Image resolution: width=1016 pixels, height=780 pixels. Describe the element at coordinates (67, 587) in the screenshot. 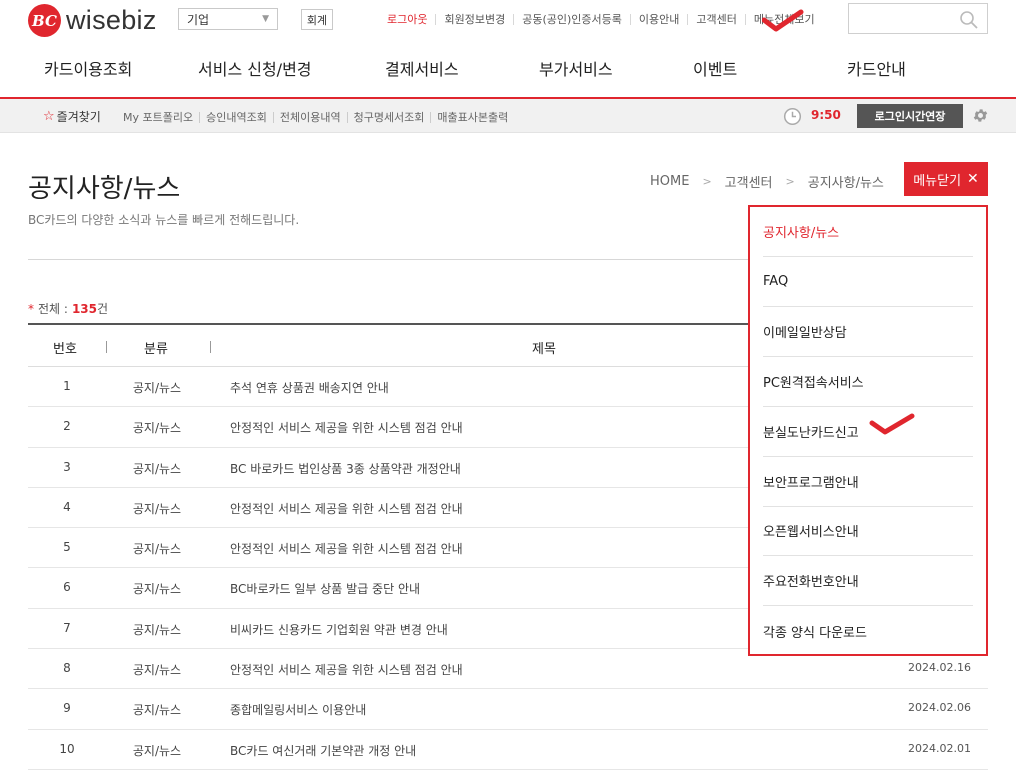

I see `row-number: 6` at that location.